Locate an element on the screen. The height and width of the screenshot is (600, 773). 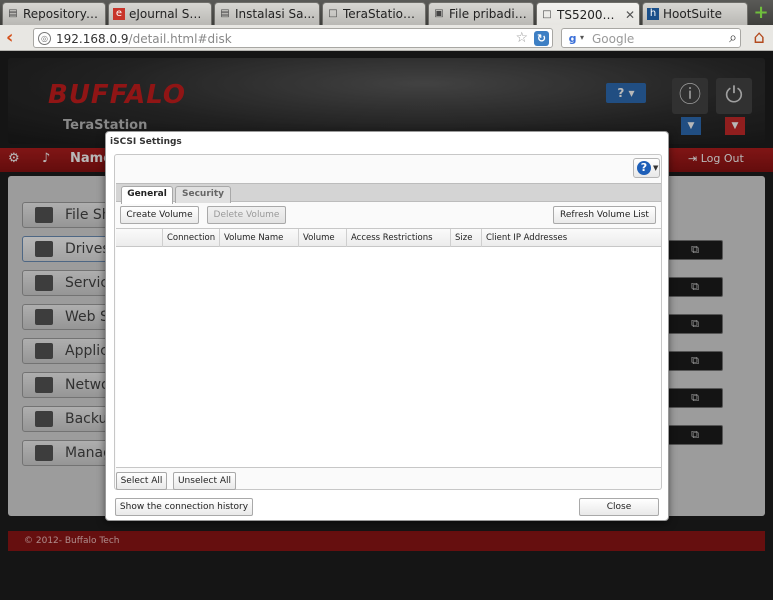
bookmark-star-icon: ☆ is located at coordinates (521, 38).